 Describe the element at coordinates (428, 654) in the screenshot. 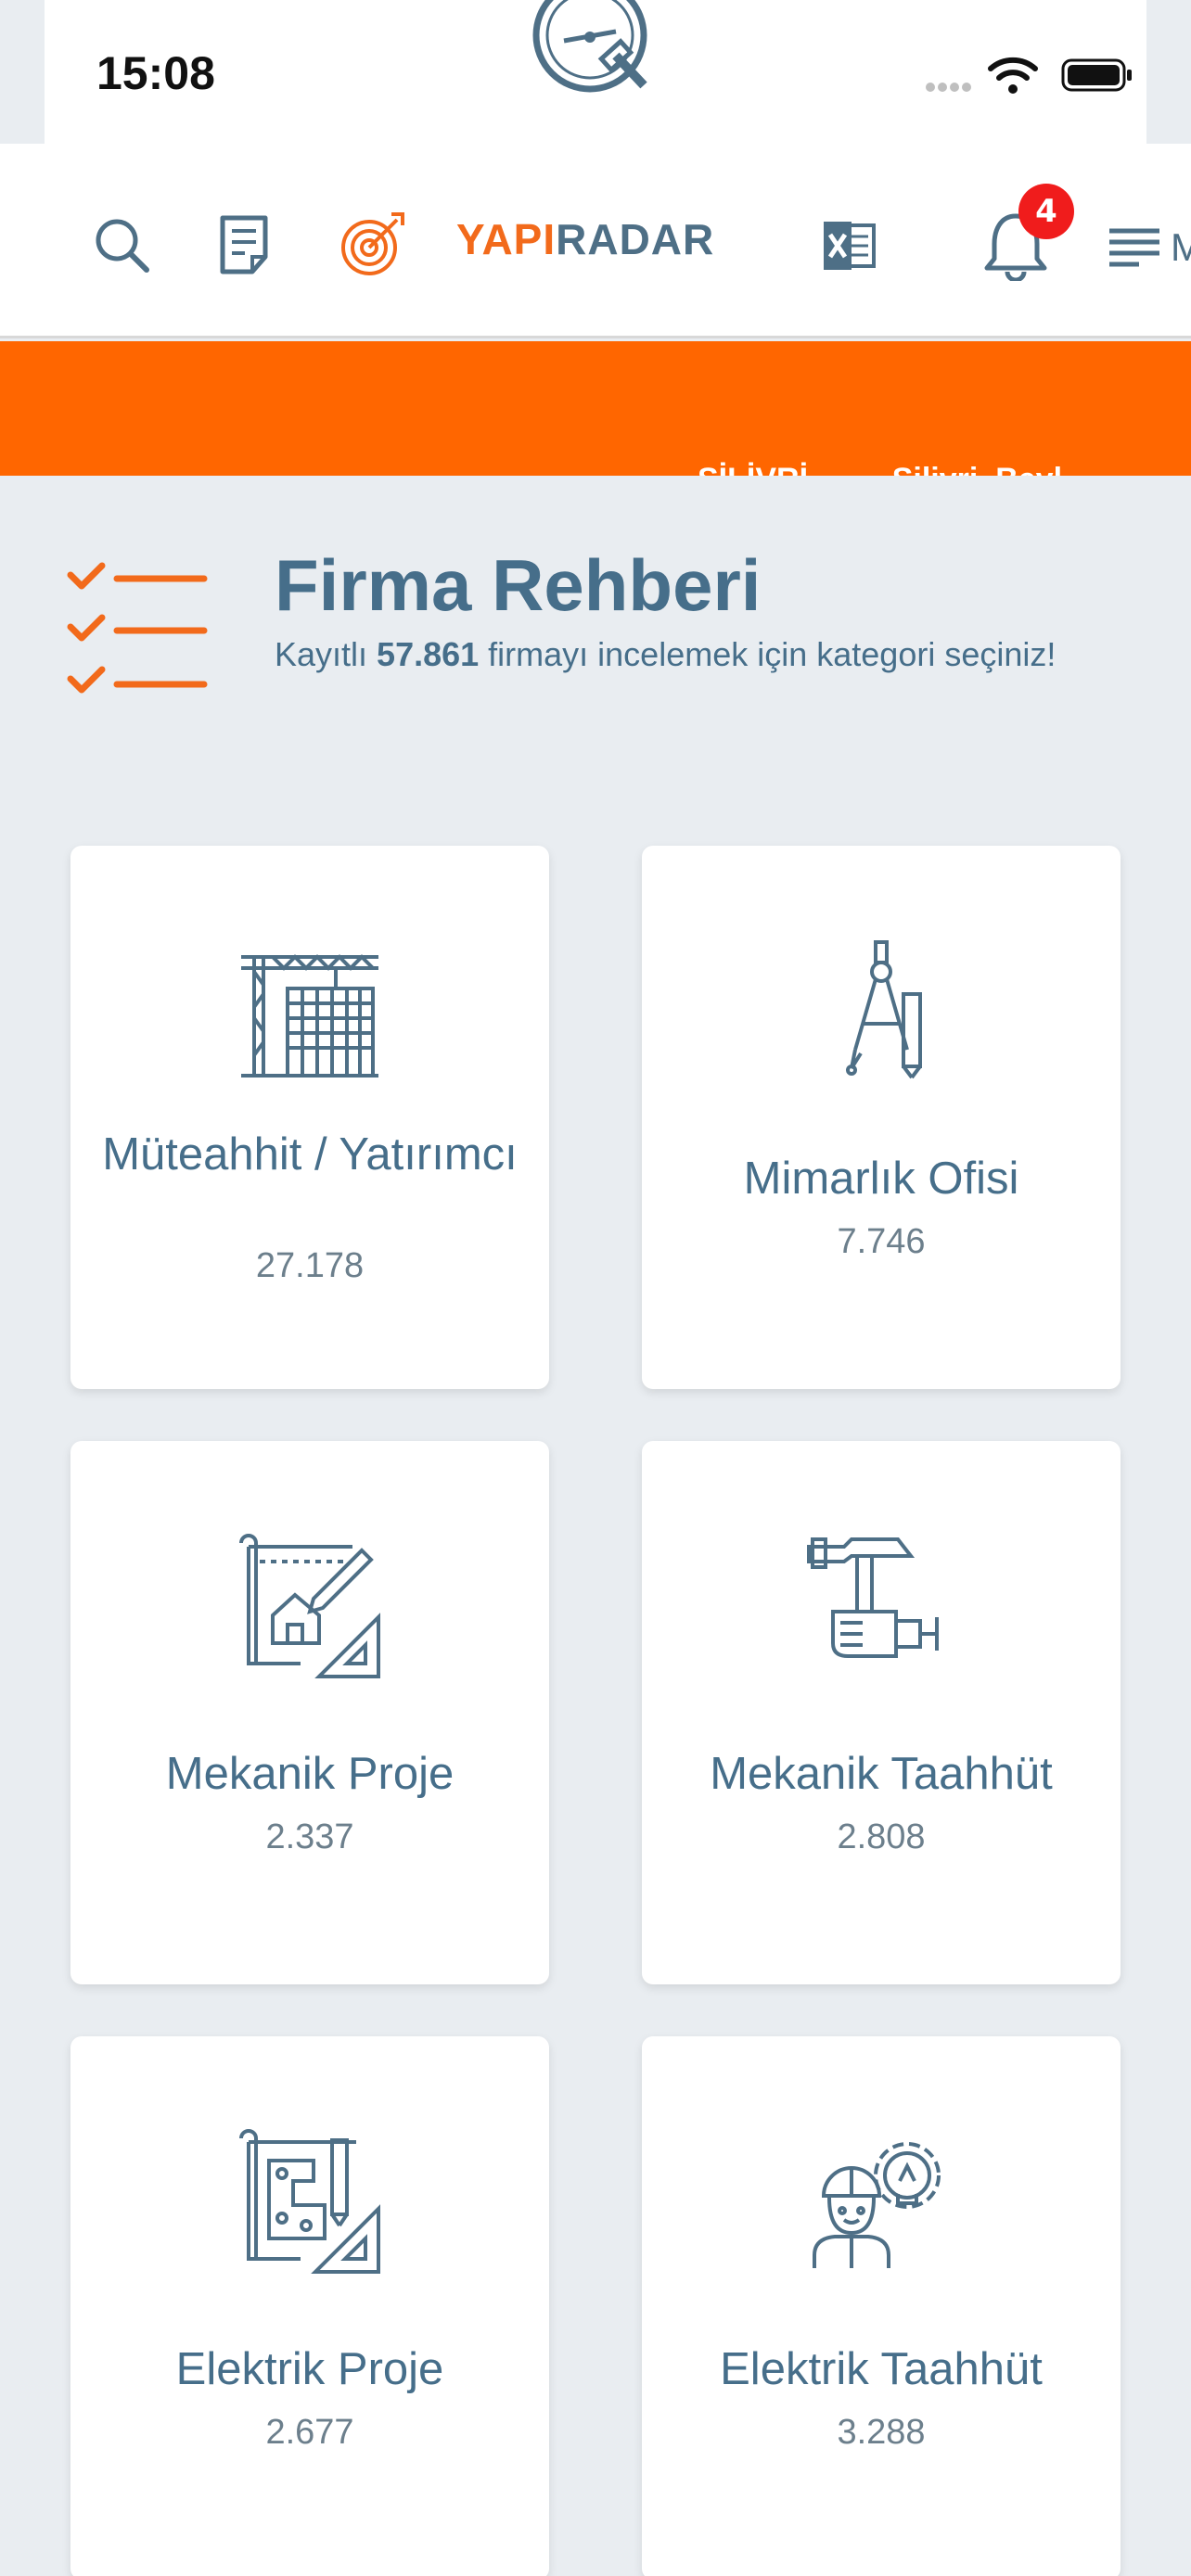

I see `firm-total-count: 57.861` at that location.